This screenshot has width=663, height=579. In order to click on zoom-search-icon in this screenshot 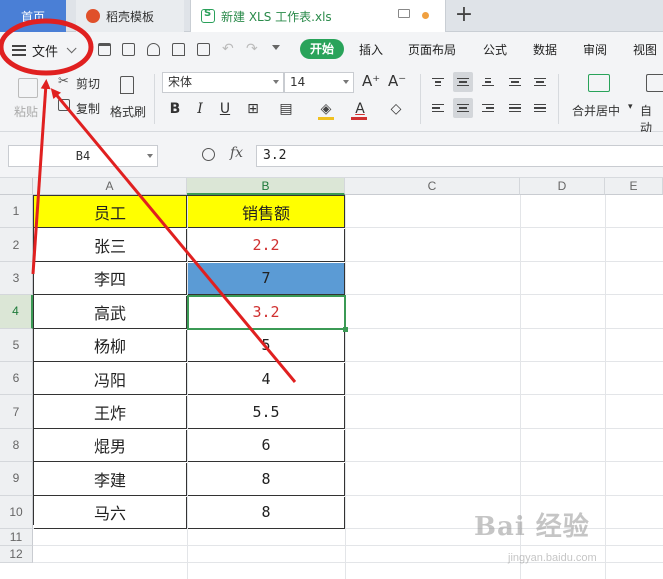, I will do `click(208, 154)`.